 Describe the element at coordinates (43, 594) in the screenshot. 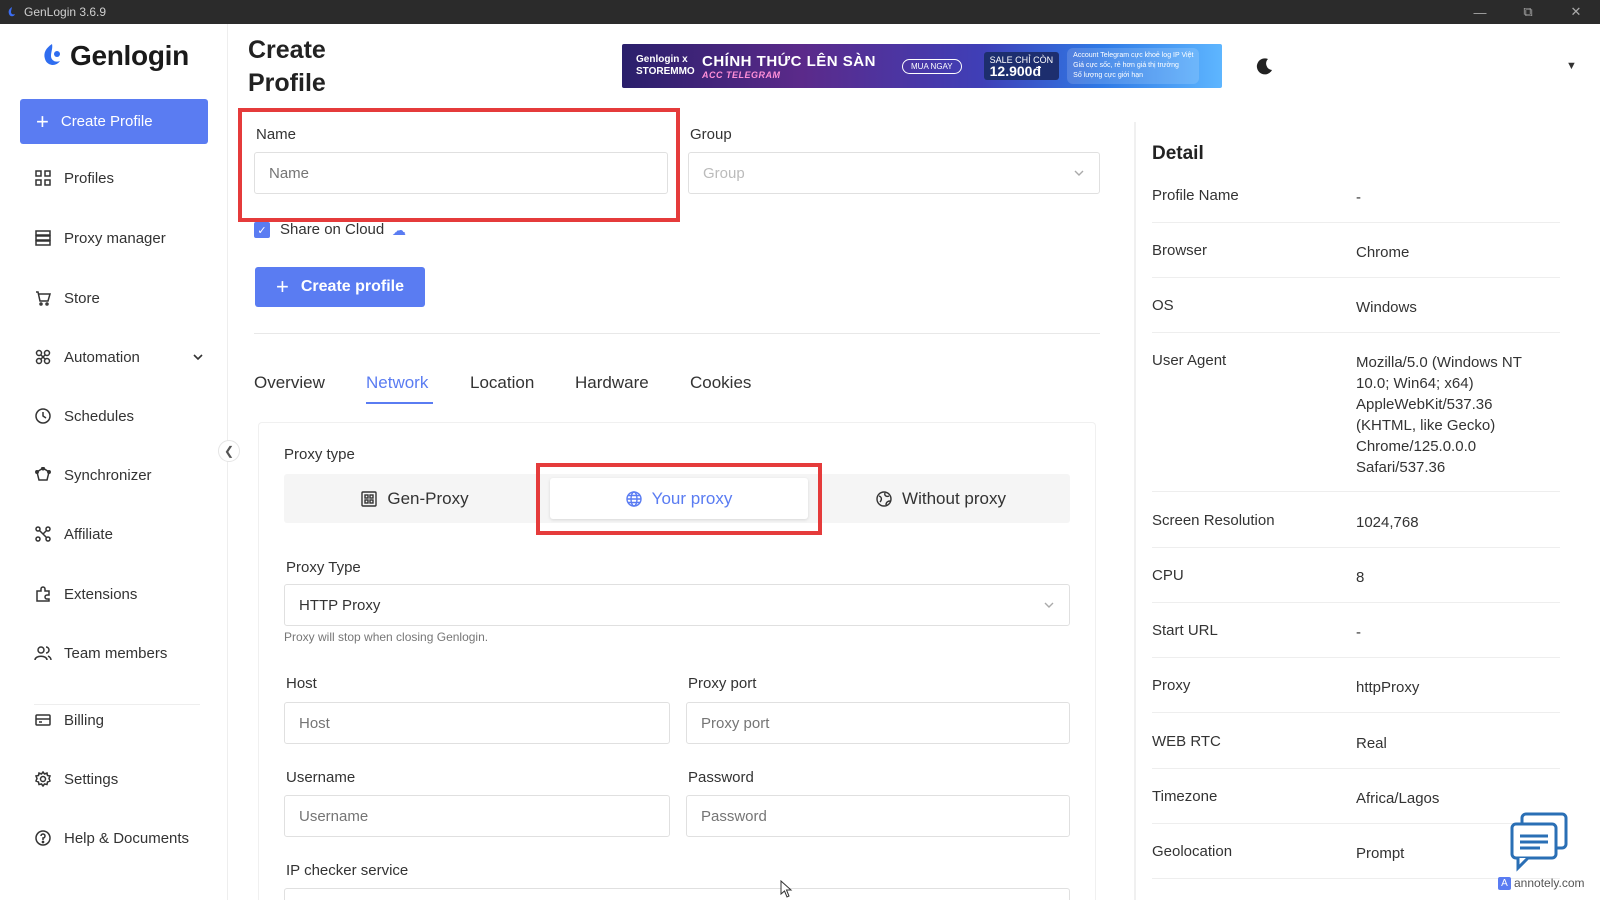

I see `puzzle-icon` at that location.